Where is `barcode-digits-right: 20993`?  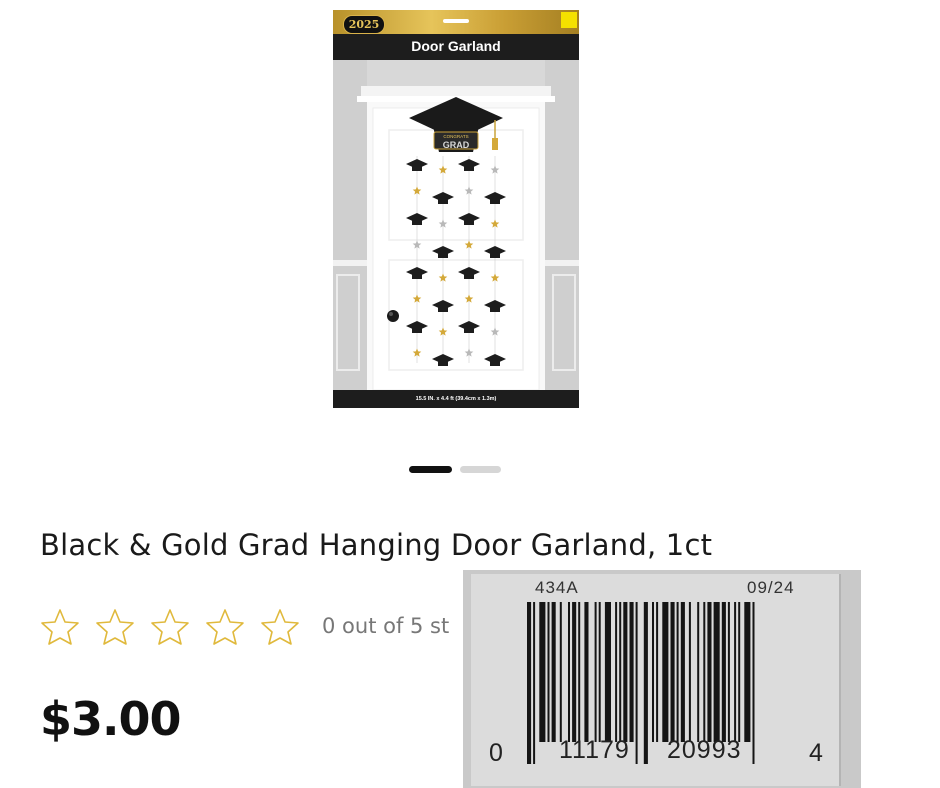 barcode-digits-right: 20993 is located at coordinates (704, 750).